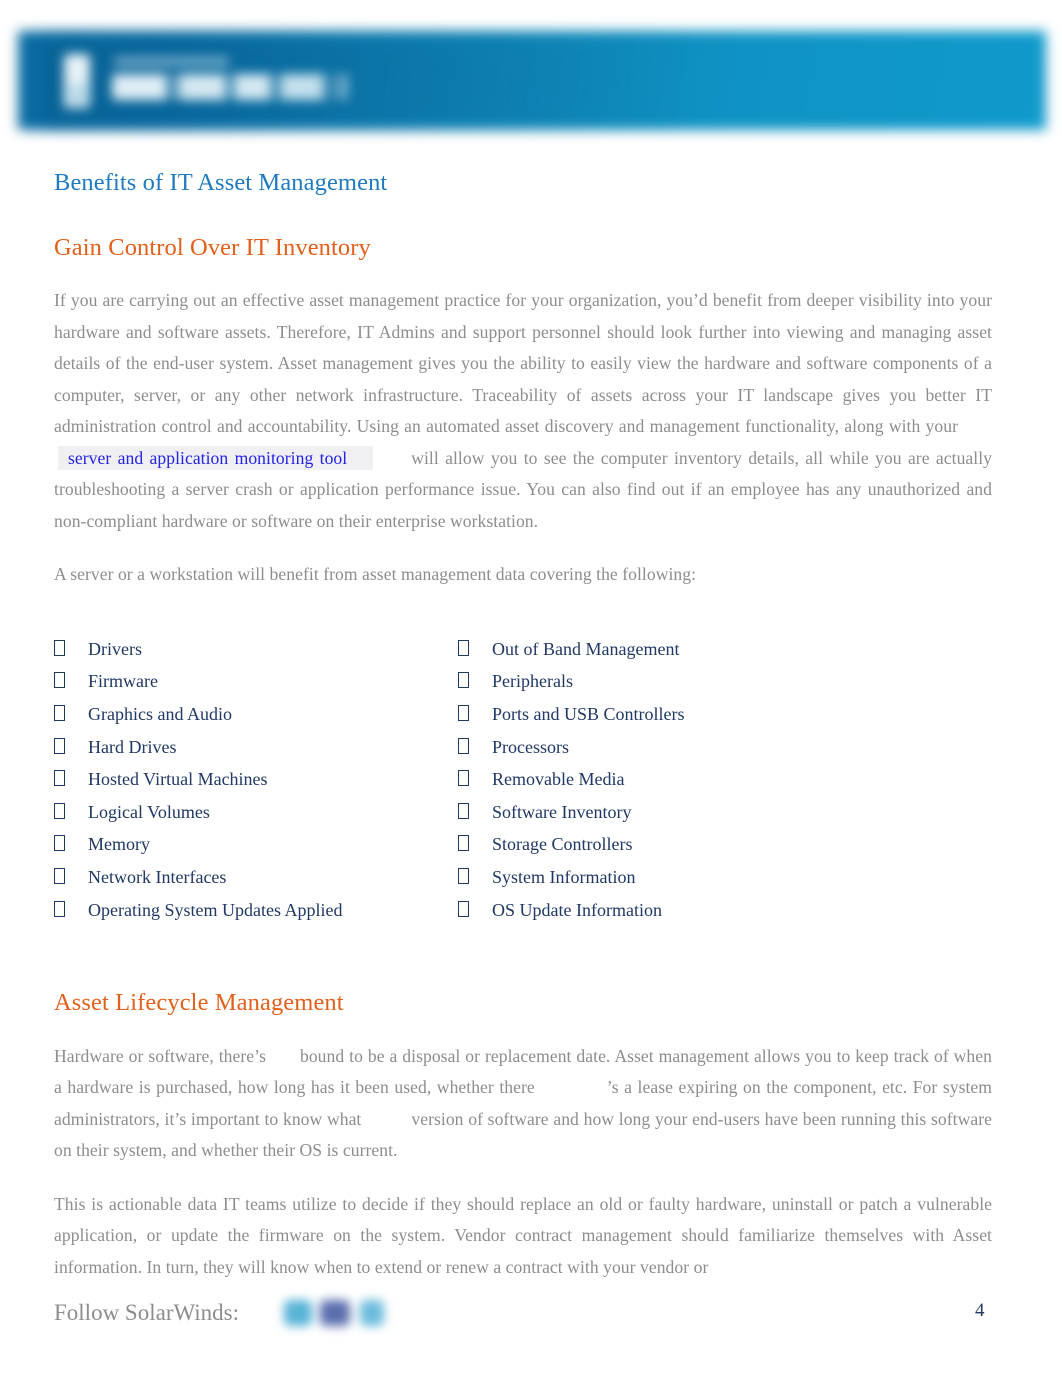 Image resolution: width=1062 pixels, height=1377 pixels. Describe the element at coordinates (558, 779) in the screenshot. I see `list-item-label: Removable Media` at that location.